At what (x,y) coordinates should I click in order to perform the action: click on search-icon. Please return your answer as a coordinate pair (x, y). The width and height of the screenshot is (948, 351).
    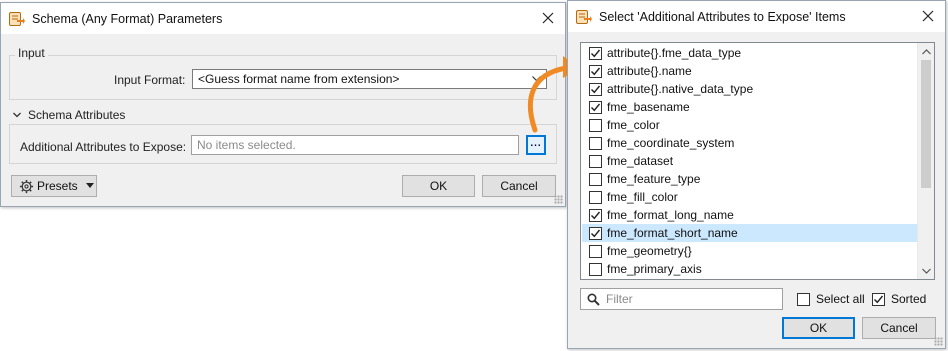
    Looking at the image, I should click on (593, 299).